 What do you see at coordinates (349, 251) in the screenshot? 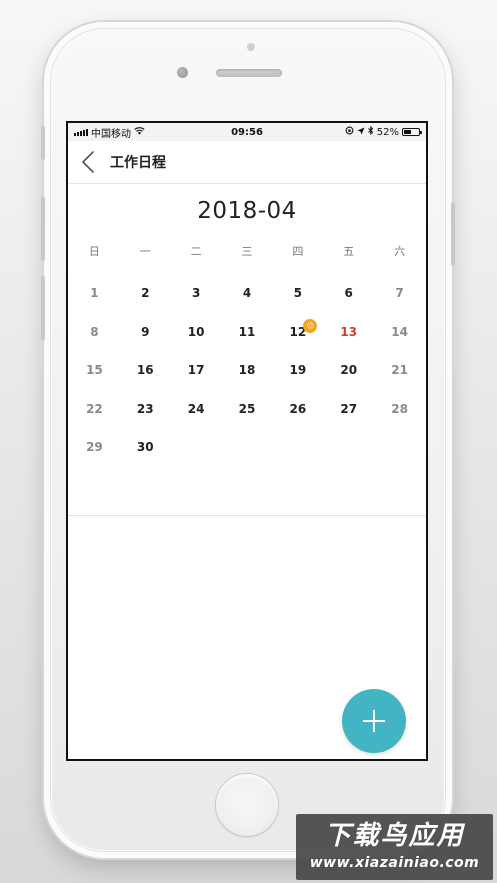
I see `weekday-label: 五` at bounding box center [349, 251].